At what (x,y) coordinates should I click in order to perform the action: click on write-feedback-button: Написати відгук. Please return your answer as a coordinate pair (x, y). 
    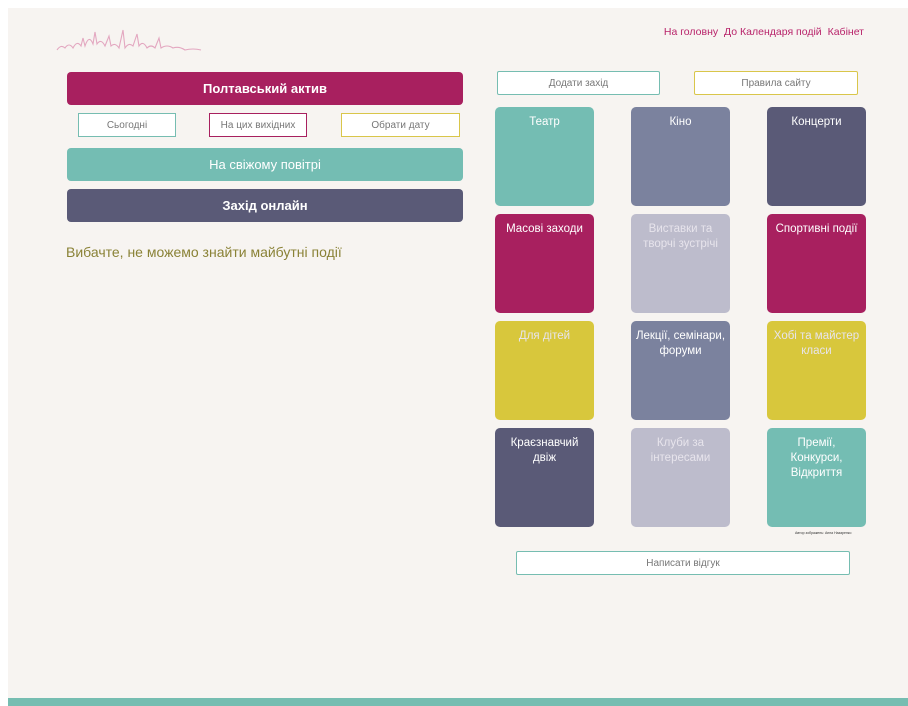
    Looking at the image, I should click on (683, 563).